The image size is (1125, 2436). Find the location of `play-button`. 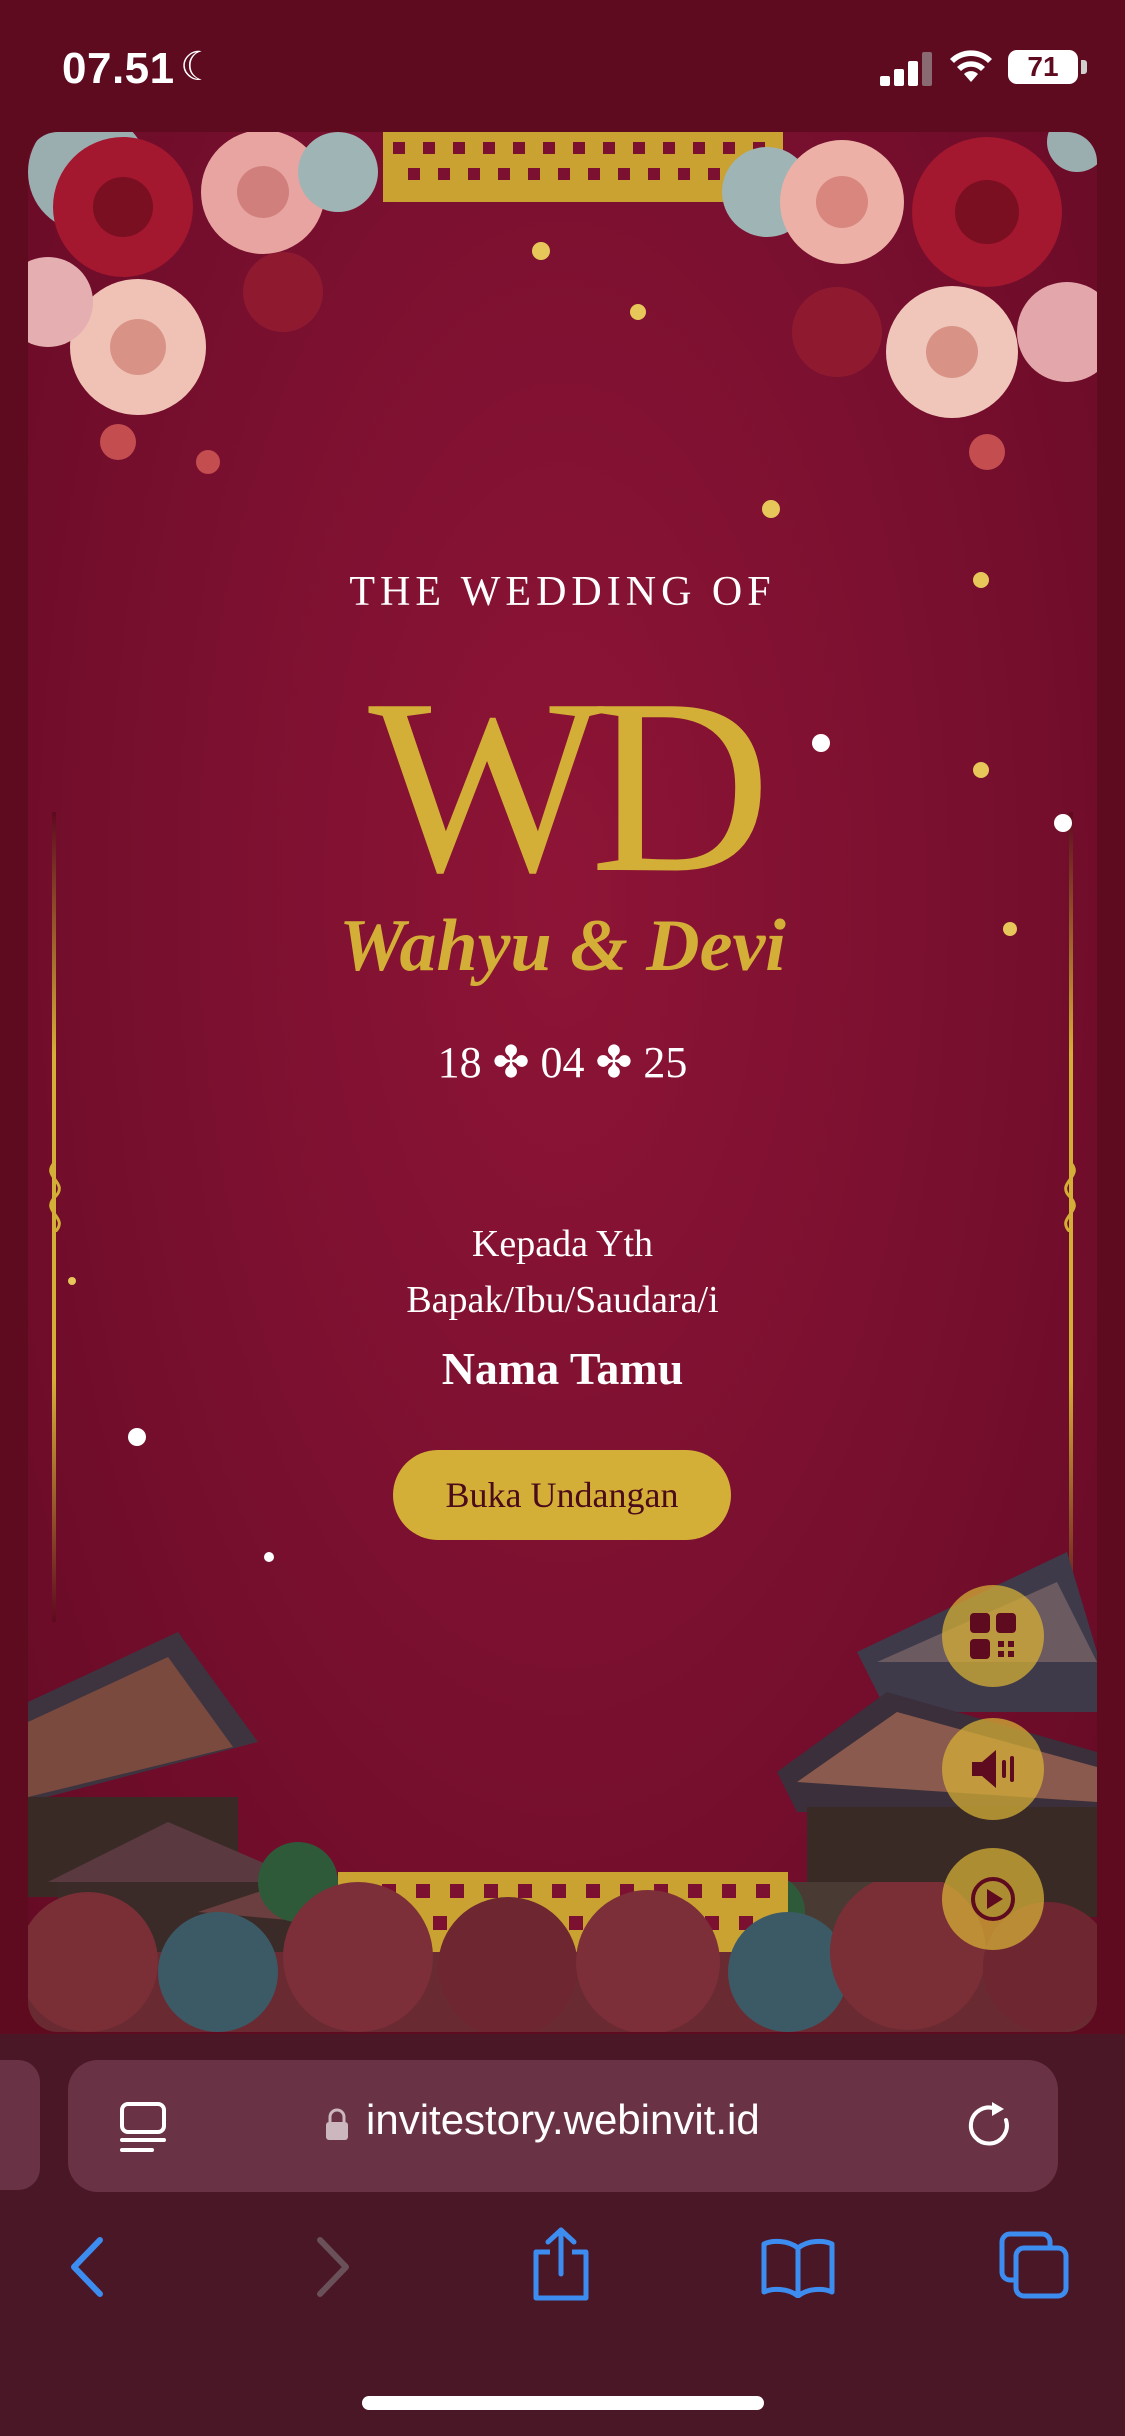

play-button is located at coordinates (993, 1899).